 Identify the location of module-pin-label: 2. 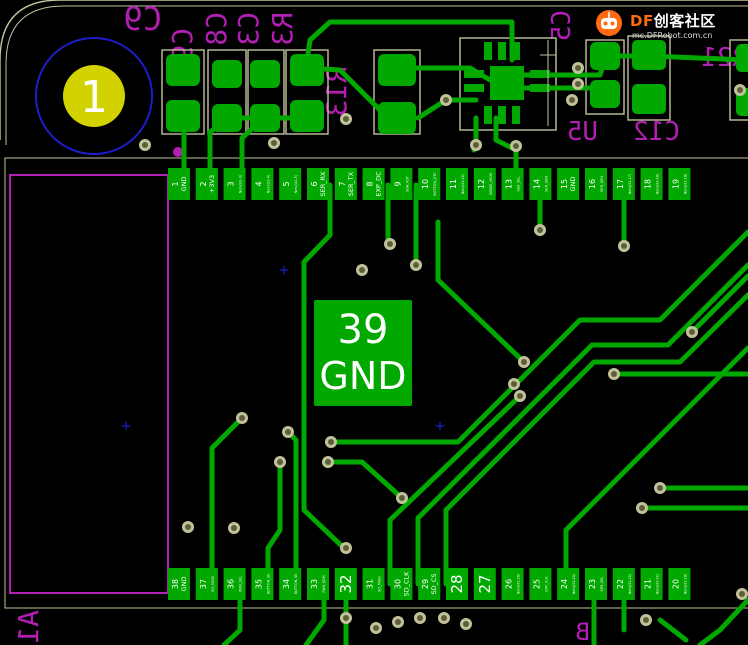
(203, 183).